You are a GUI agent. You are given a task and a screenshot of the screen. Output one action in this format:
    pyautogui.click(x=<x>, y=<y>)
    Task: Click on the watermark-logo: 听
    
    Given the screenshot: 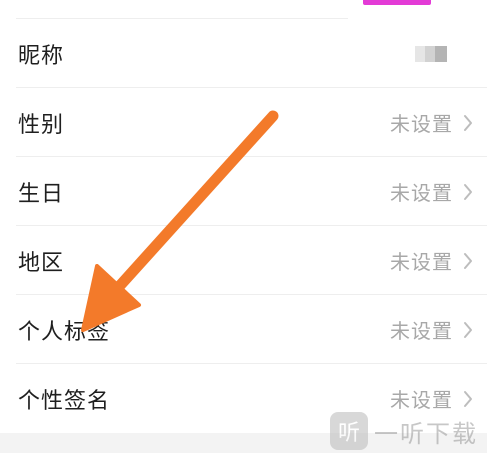 What is the action you would take?
    pyautogui.click(x=349, y=431)
    